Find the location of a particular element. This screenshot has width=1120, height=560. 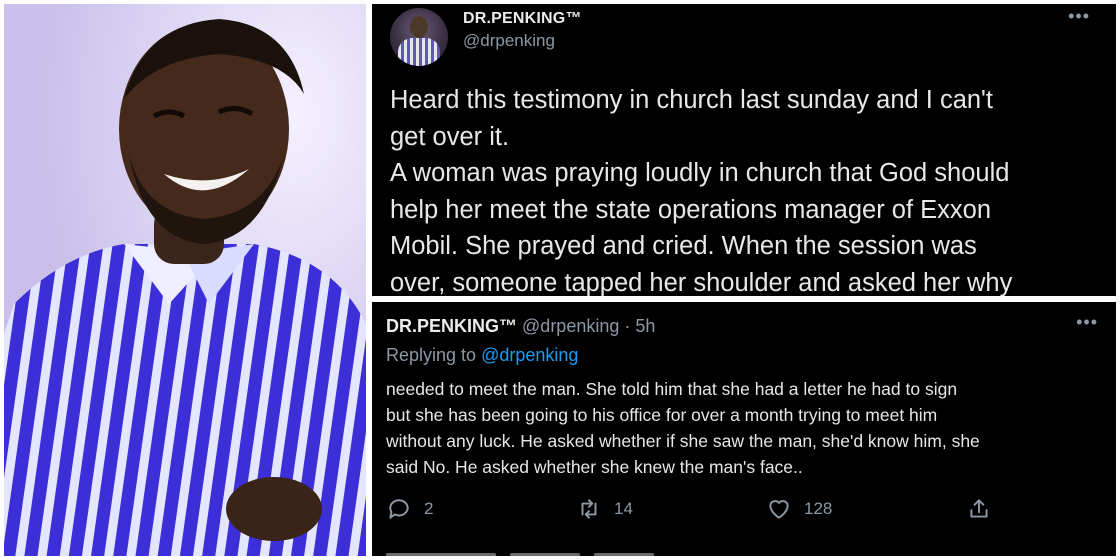

share-icon is located at coordinates (979, 508).